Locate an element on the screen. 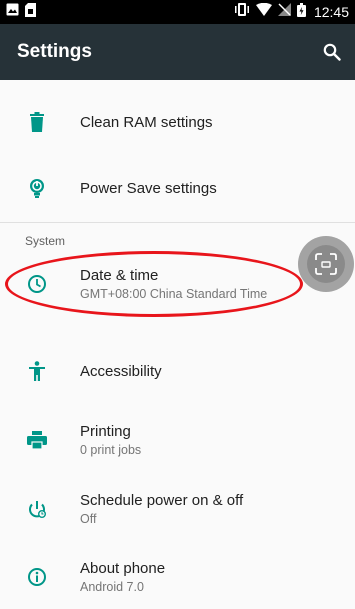 The image size is (355, 609). settings-item-schedule-power: Schedule power on & off Off is located at coordinates (177, 509).